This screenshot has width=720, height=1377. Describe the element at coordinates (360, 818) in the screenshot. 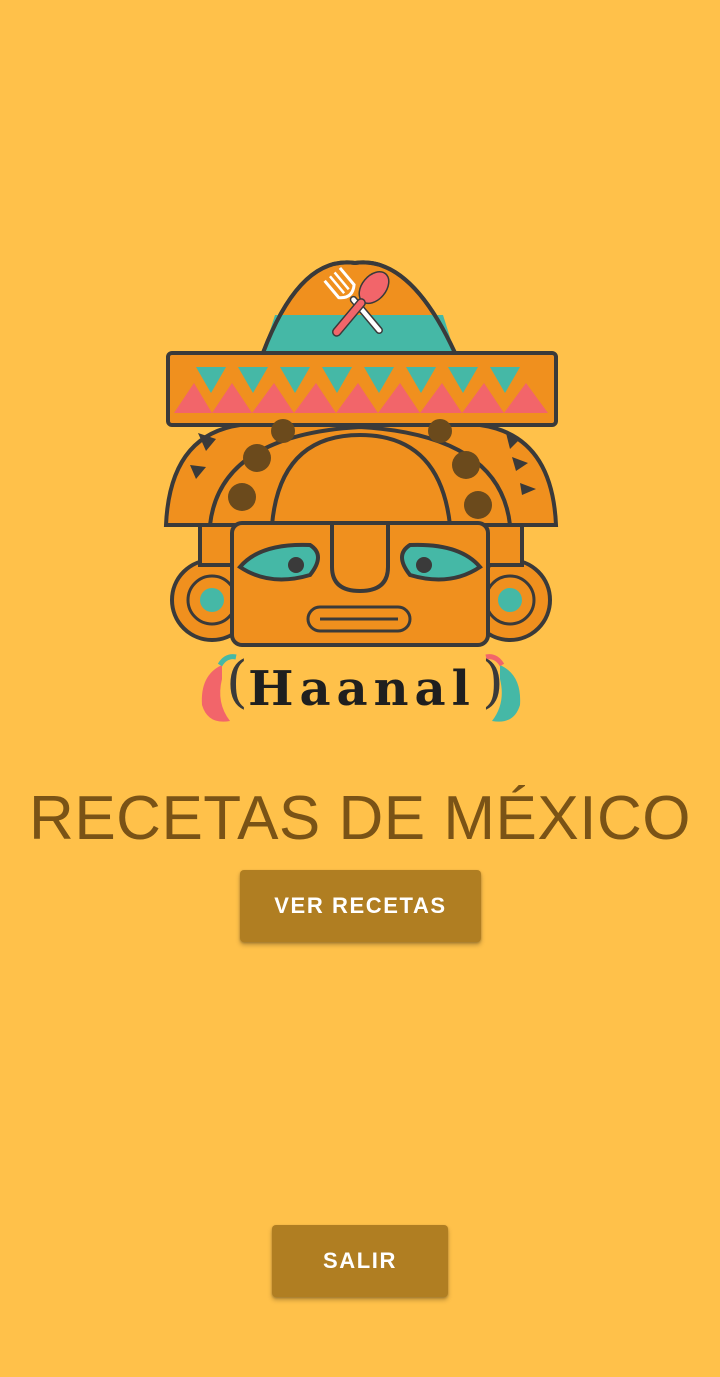

I see `page-title: RECETAS DE MÉXICO` at that location.